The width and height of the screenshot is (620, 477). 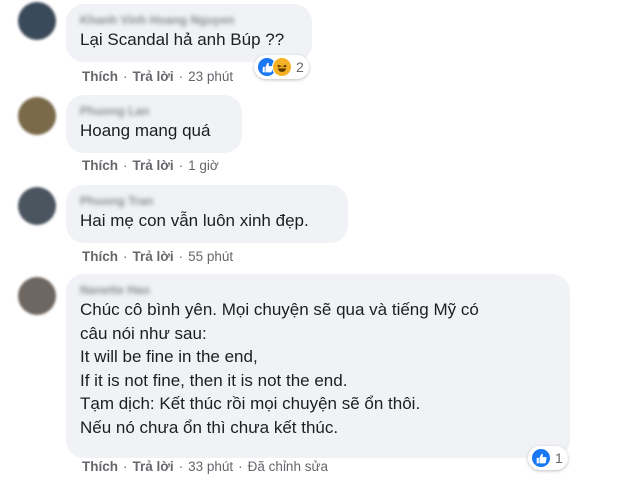 I want to click on comment-actions: Thích · Trả lời · 55 phút, so click(x=158, y=256).